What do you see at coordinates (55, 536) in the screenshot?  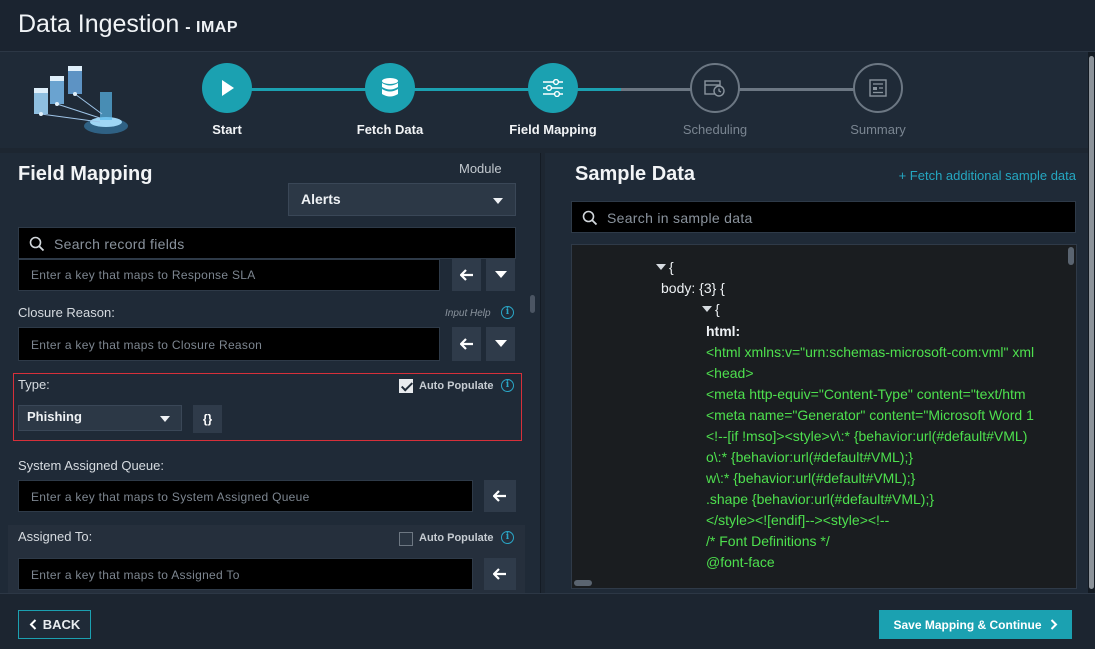 I see `assigned-to-label: Assigned To:` at bounding box center [55, 536].